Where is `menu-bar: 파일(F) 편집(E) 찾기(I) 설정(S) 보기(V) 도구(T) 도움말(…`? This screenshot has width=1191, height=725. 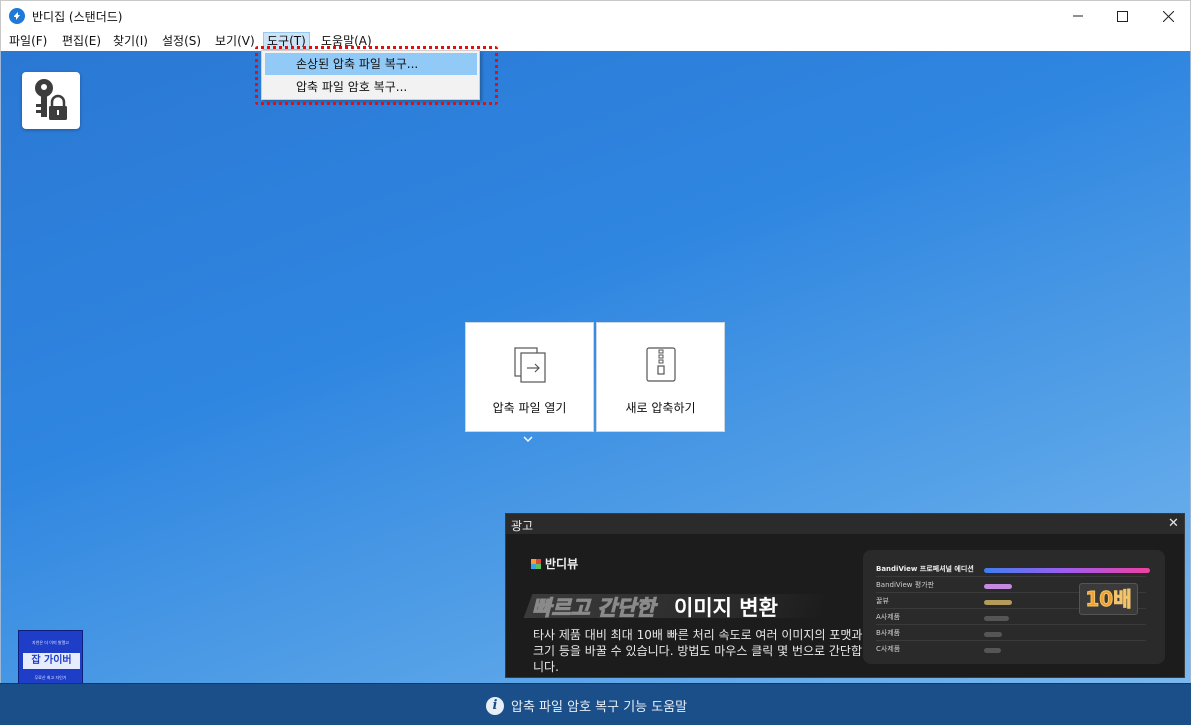
menu-bar: 파일(F) 편집(E) 찾기(I) 설정(S) 보기(V) 도구(T) 도움말(… is located at coordinates (595, 40).